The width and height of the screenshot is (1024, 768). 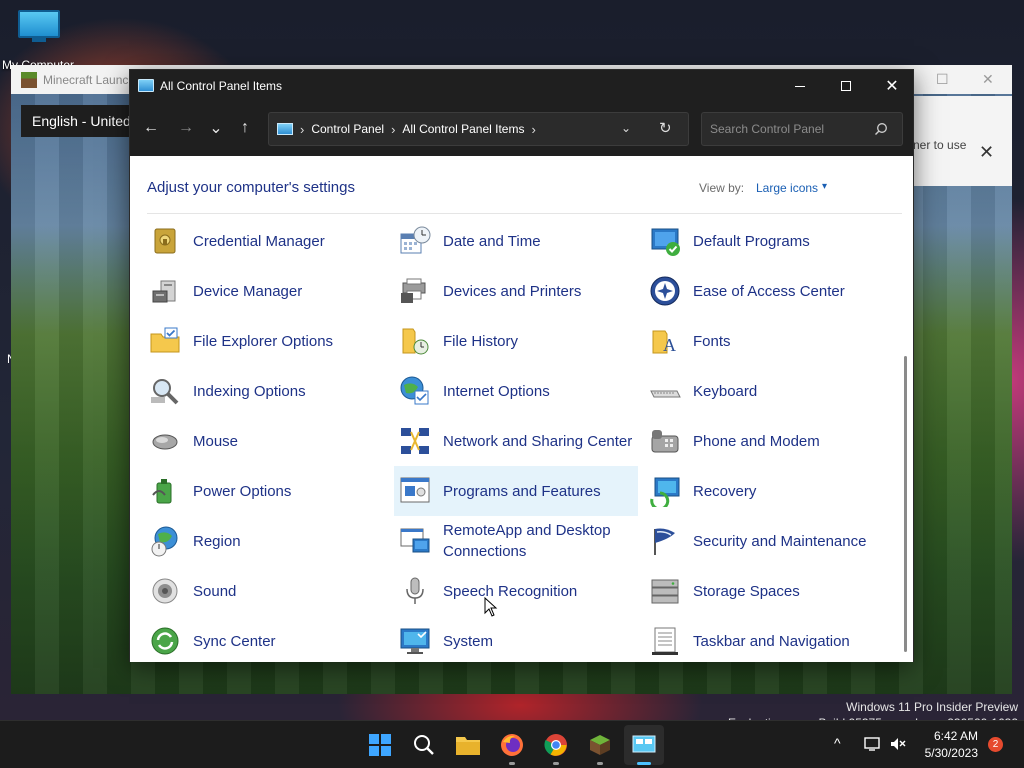 What do you see at coordinates (216, 441) in the screenshot?
I see `item-label: Mouse` at bounding box center [216, 441].